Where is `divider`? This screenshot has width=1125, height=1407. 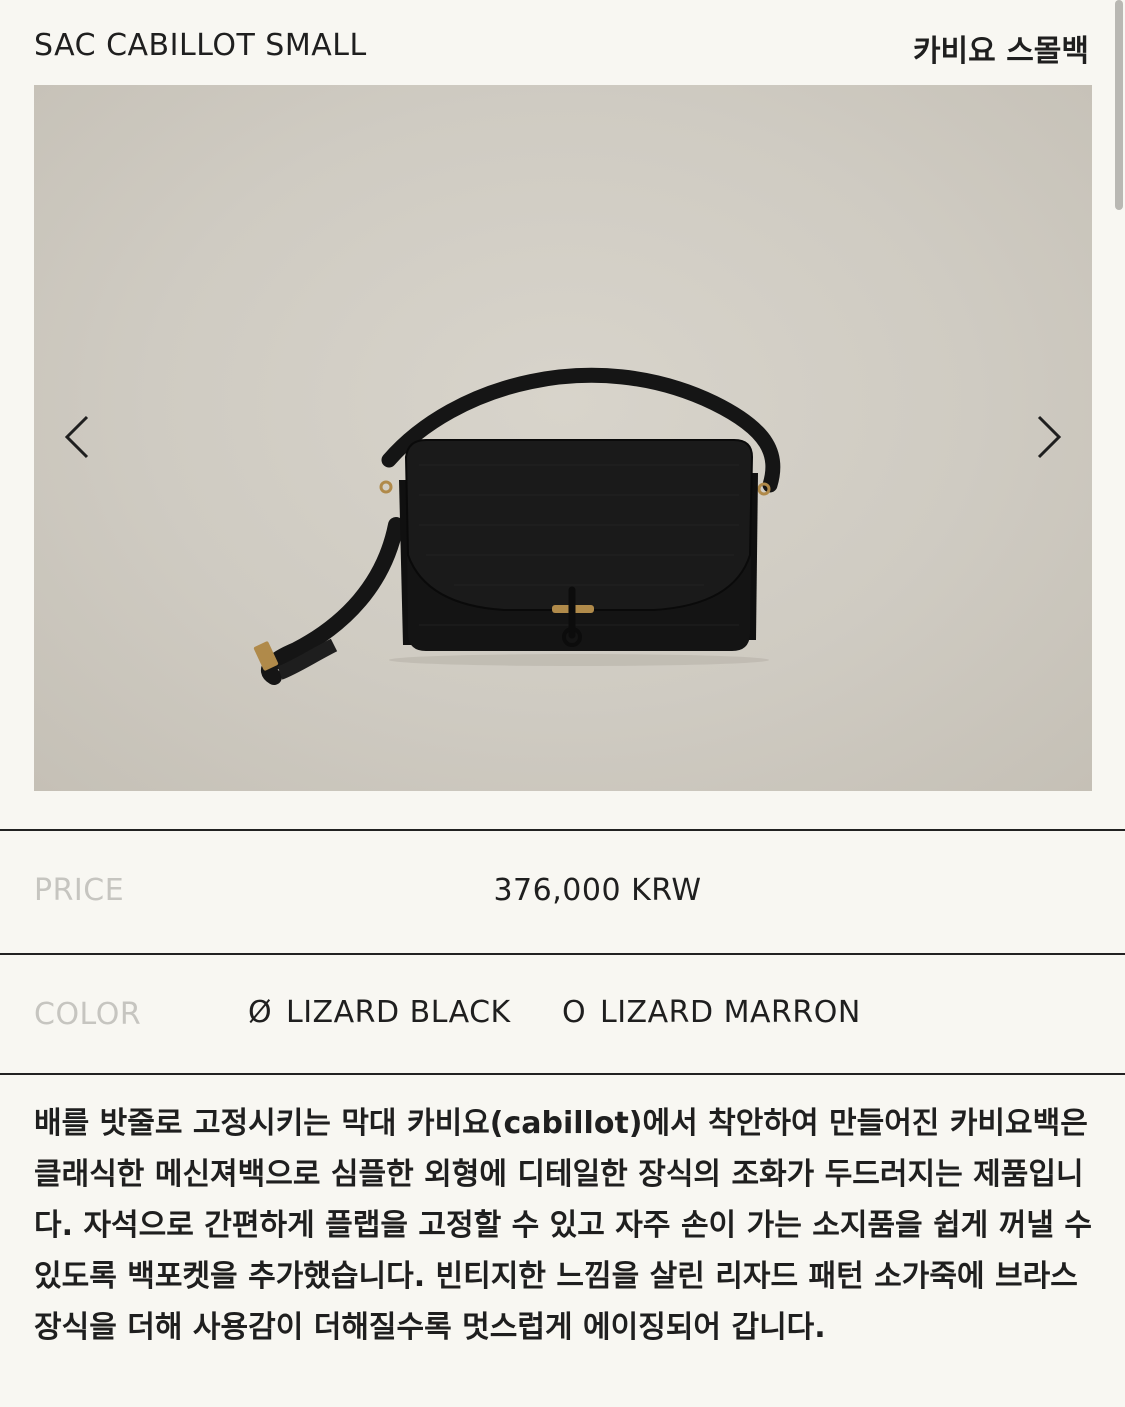 divider is located at coordinates (562, 1074).